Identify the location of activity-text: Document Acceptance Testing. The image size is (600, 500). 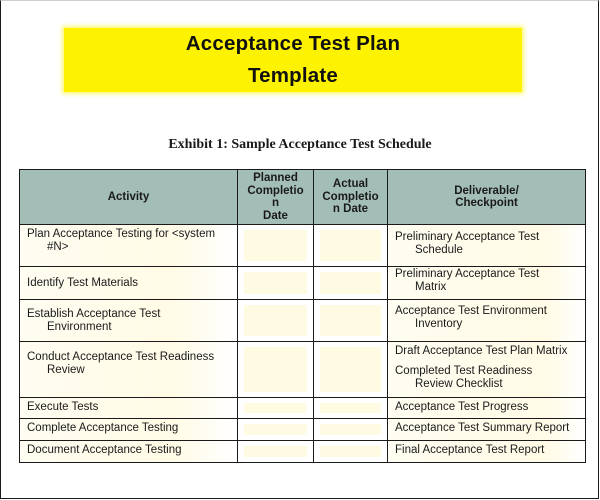
(128, 450).